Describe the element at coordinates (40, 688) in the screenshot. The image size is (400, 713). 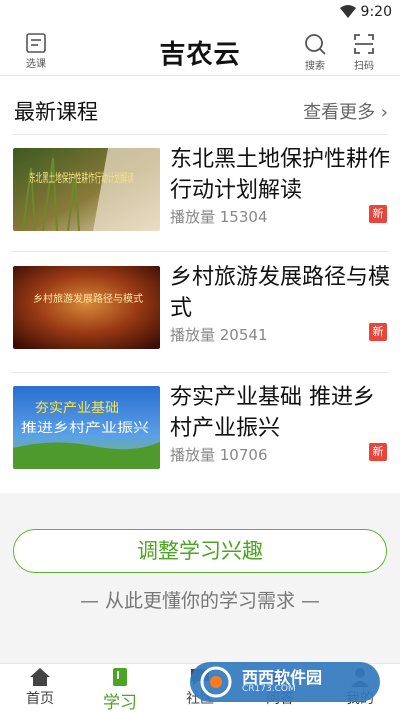
I see `tab-home: 首页` at that location.